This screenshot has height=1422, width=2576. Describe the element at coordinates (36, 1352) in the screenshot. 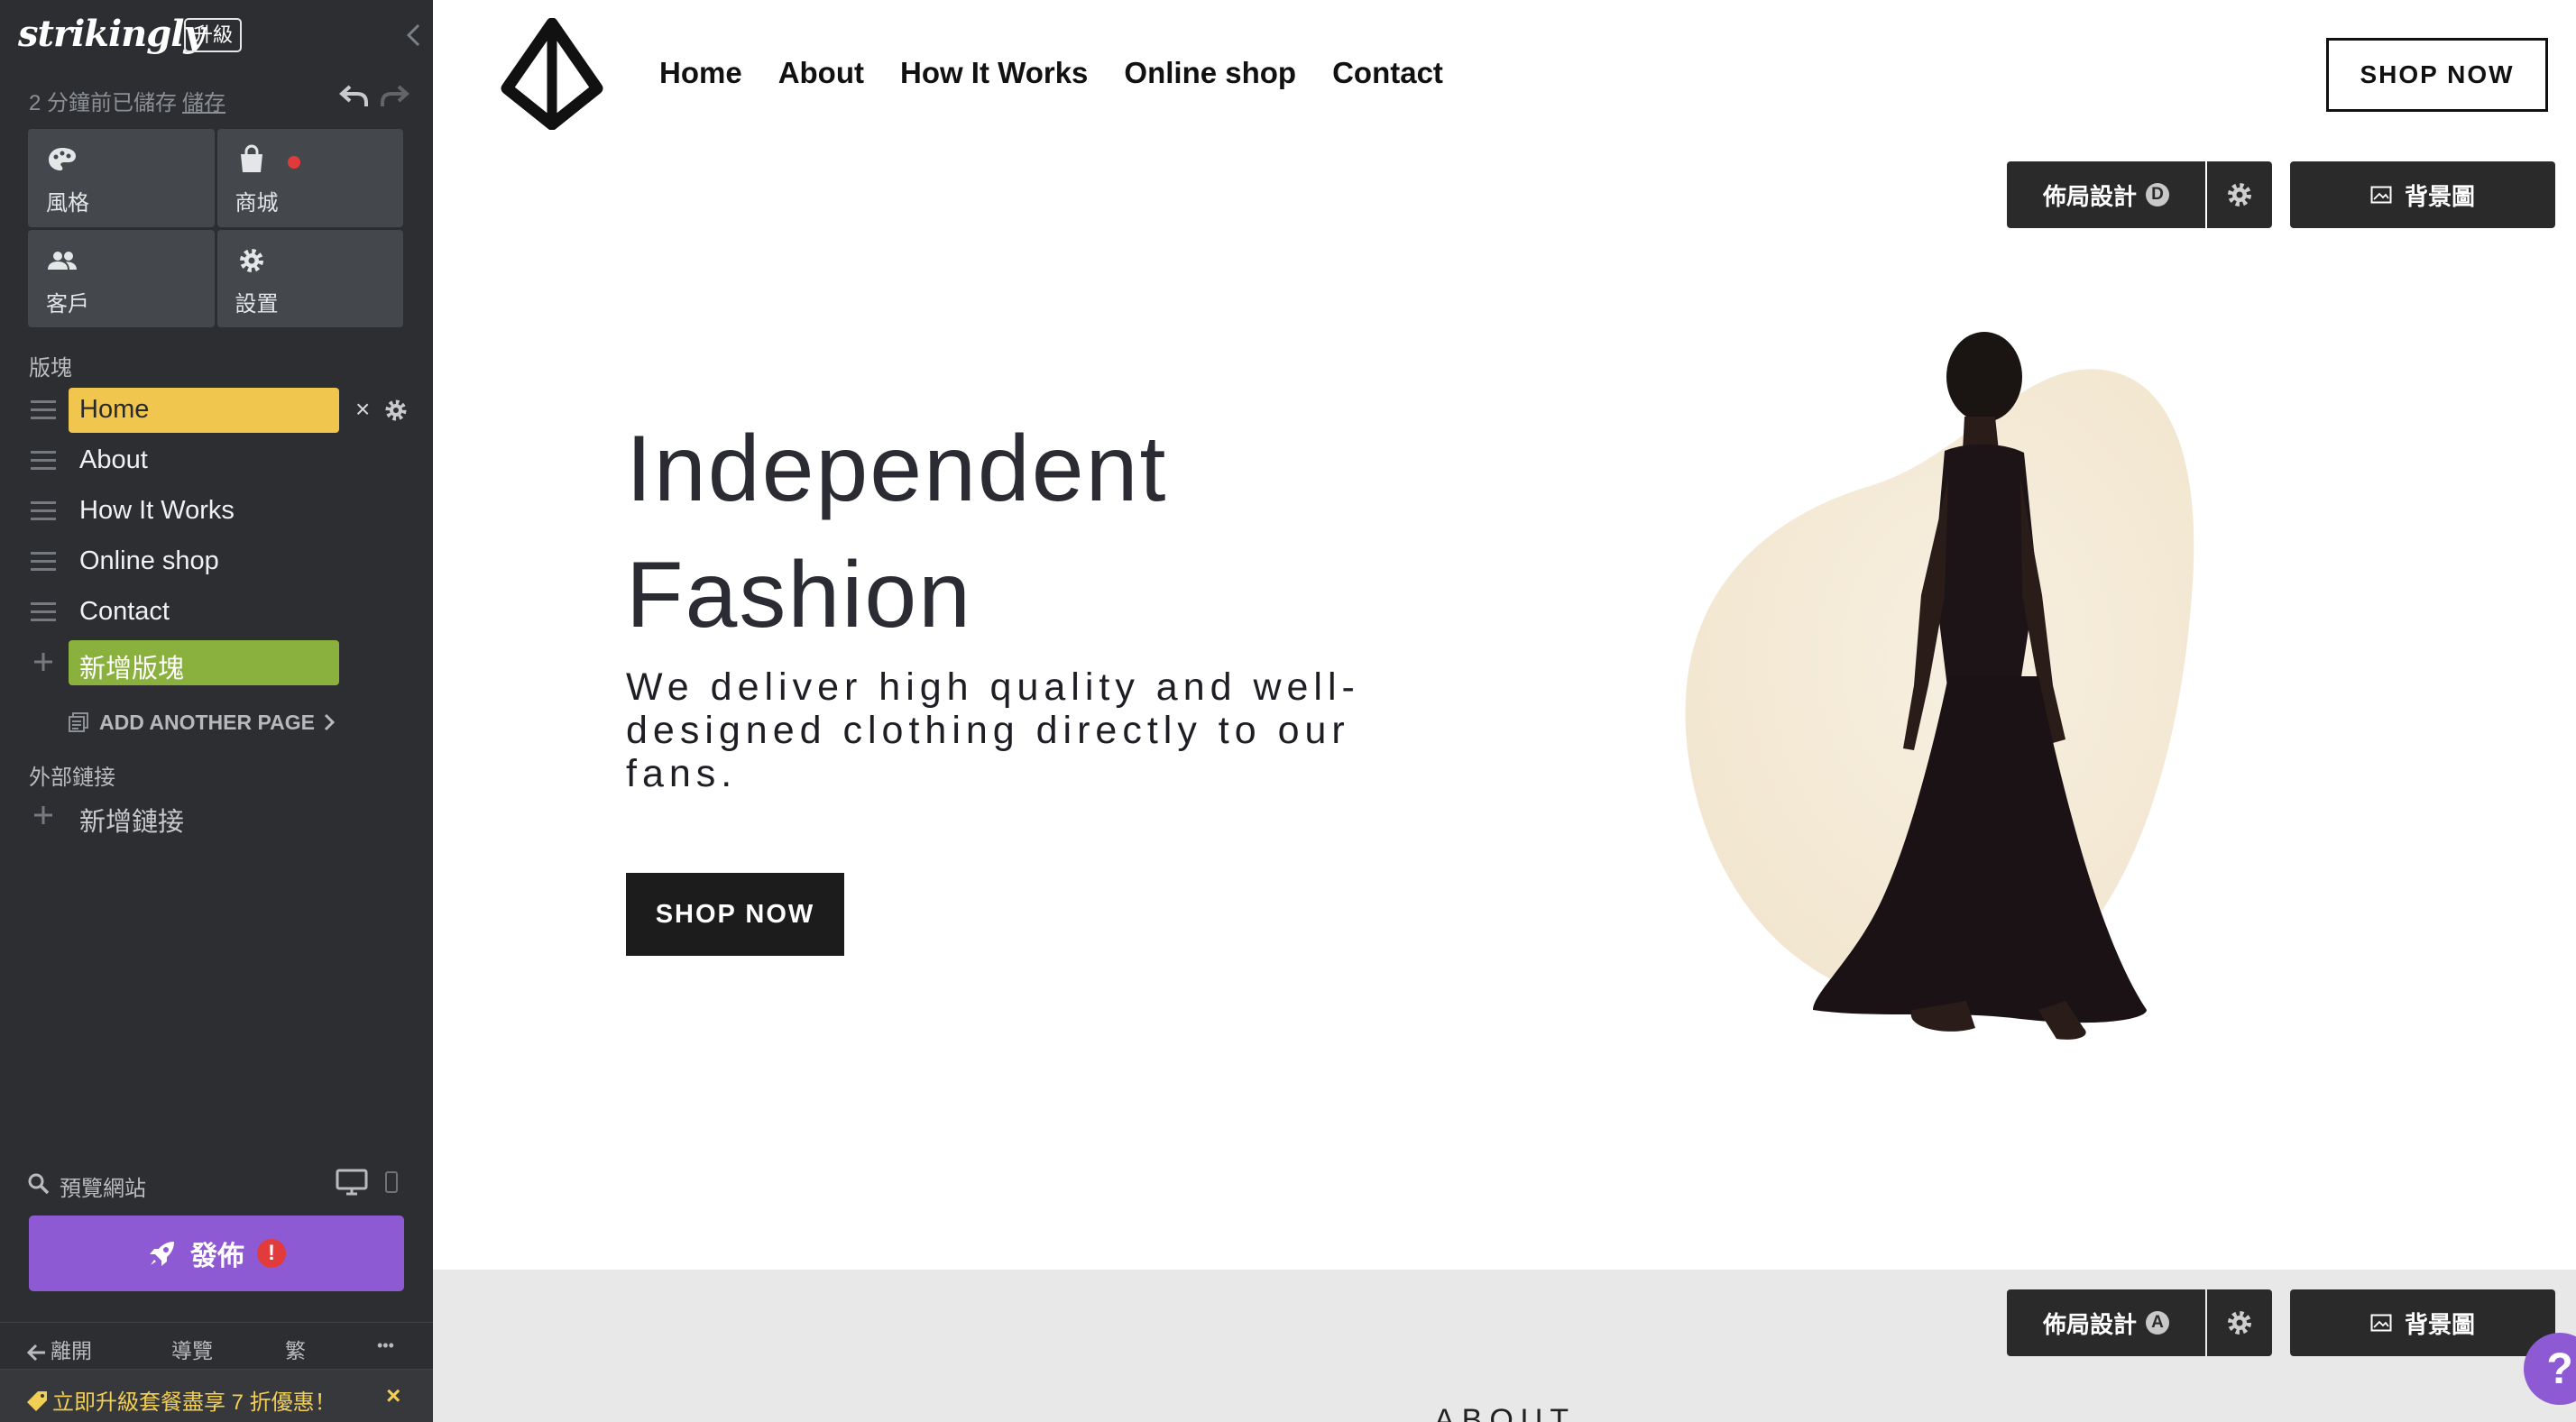

I see `arrow-left-icon` at that location.